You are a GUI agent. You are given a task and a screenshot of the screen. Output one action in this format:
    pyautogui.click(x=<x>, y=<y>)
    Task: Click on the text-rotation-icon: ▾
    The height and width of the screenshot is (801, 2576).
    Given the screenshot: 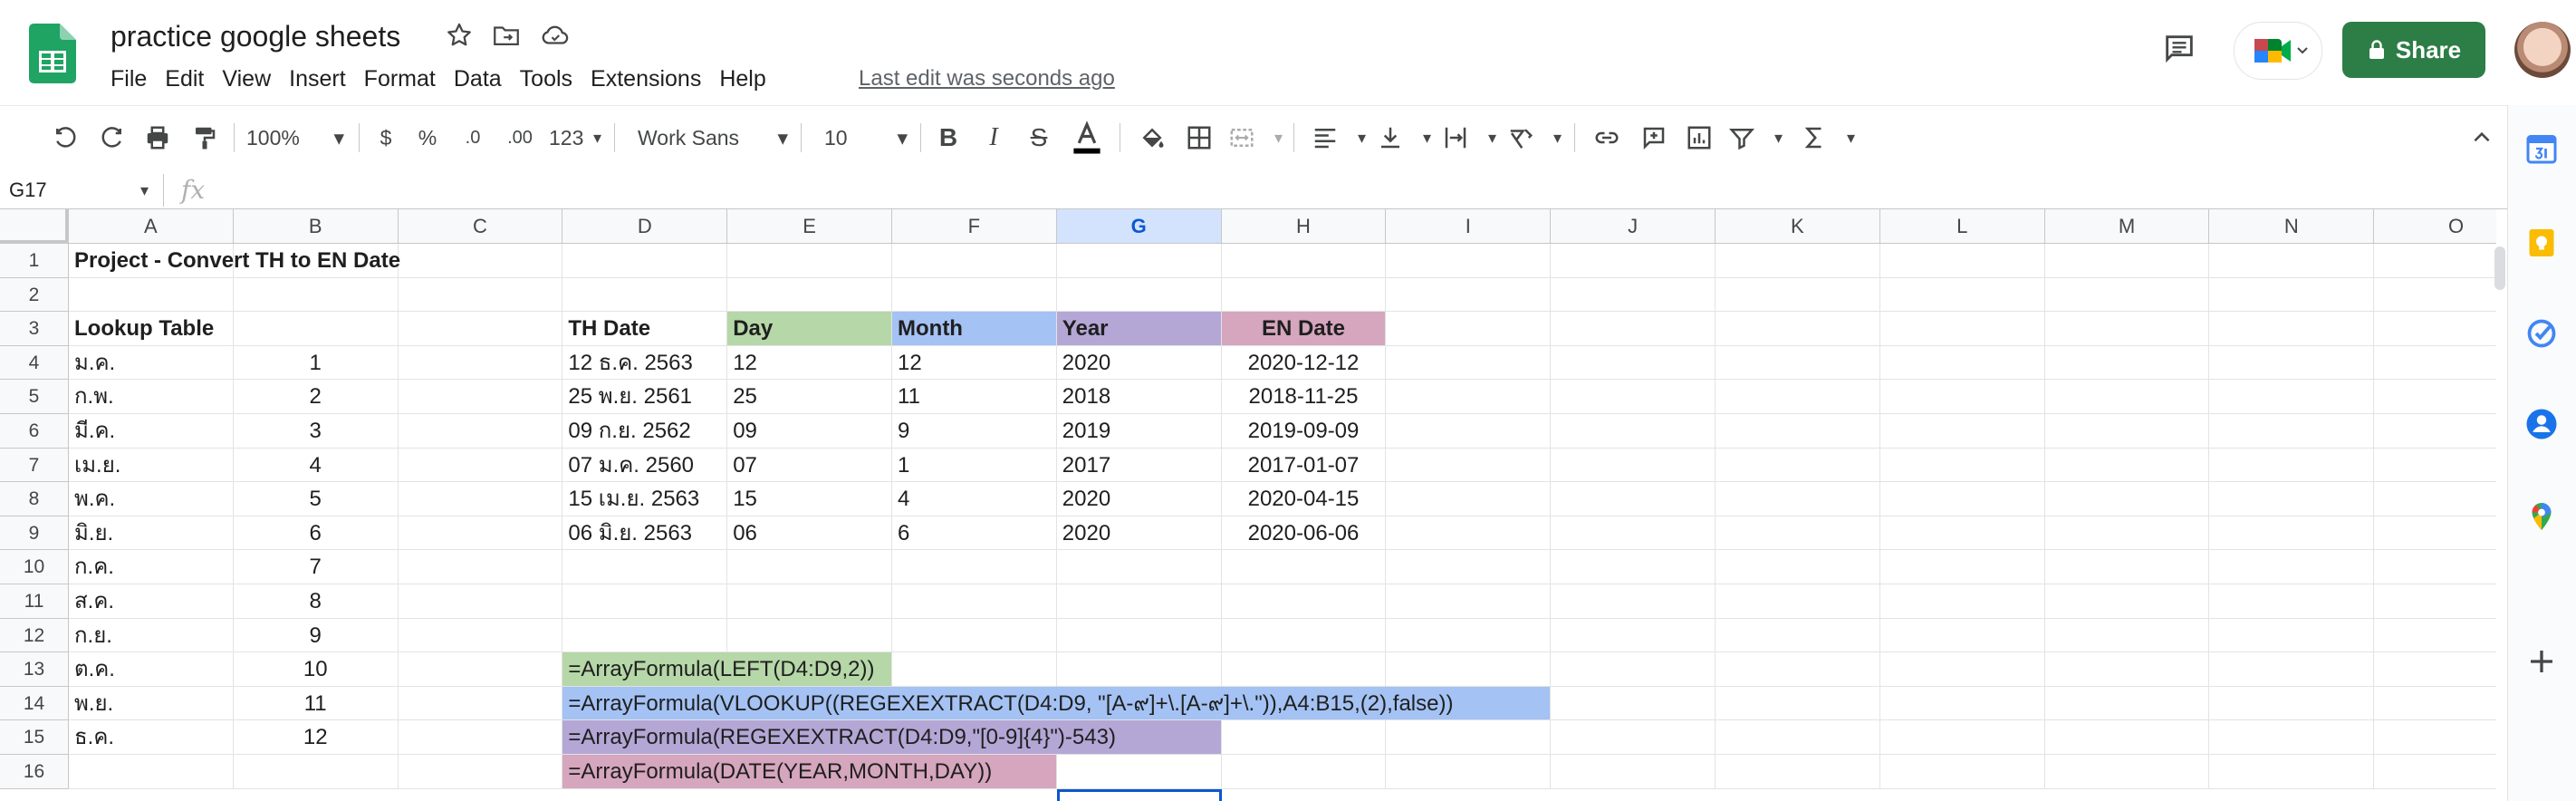 What is the action you would take?
    pyautogui.click(x=1534, y=138)
    